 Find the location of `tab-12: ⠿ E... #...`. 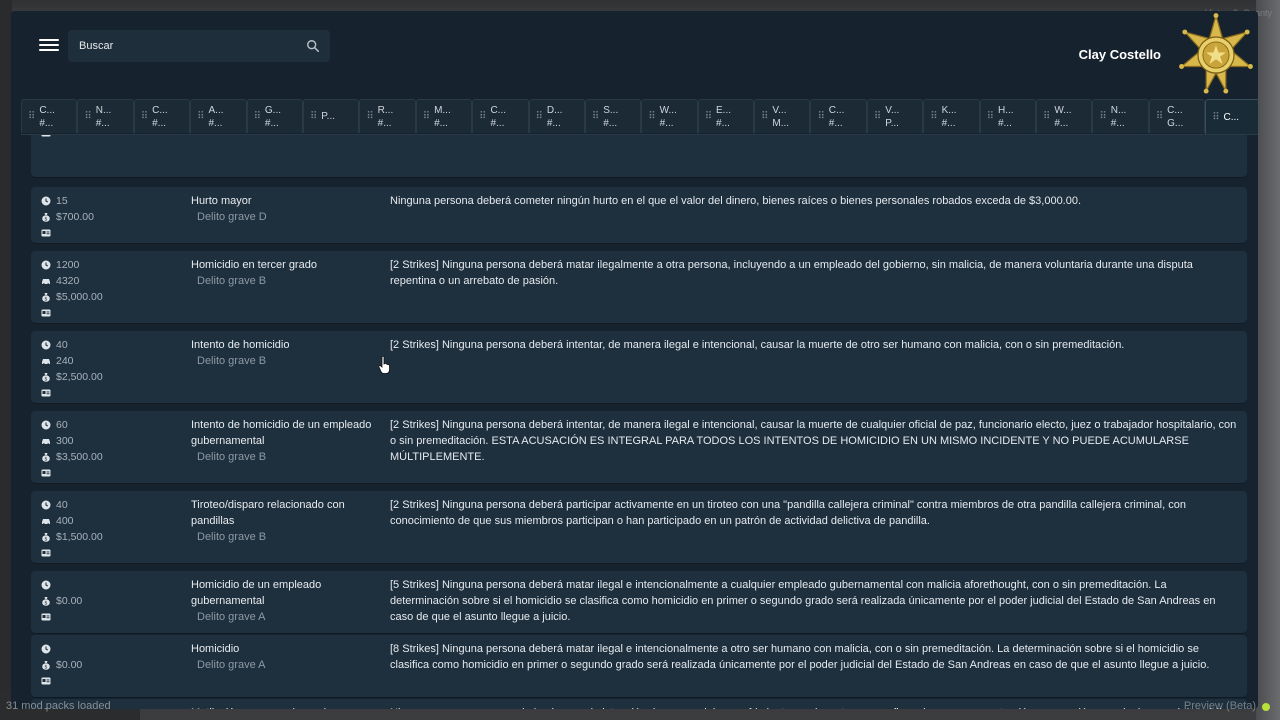

tab-12: ⠿ E... #... is located at coordinates (726, 116).